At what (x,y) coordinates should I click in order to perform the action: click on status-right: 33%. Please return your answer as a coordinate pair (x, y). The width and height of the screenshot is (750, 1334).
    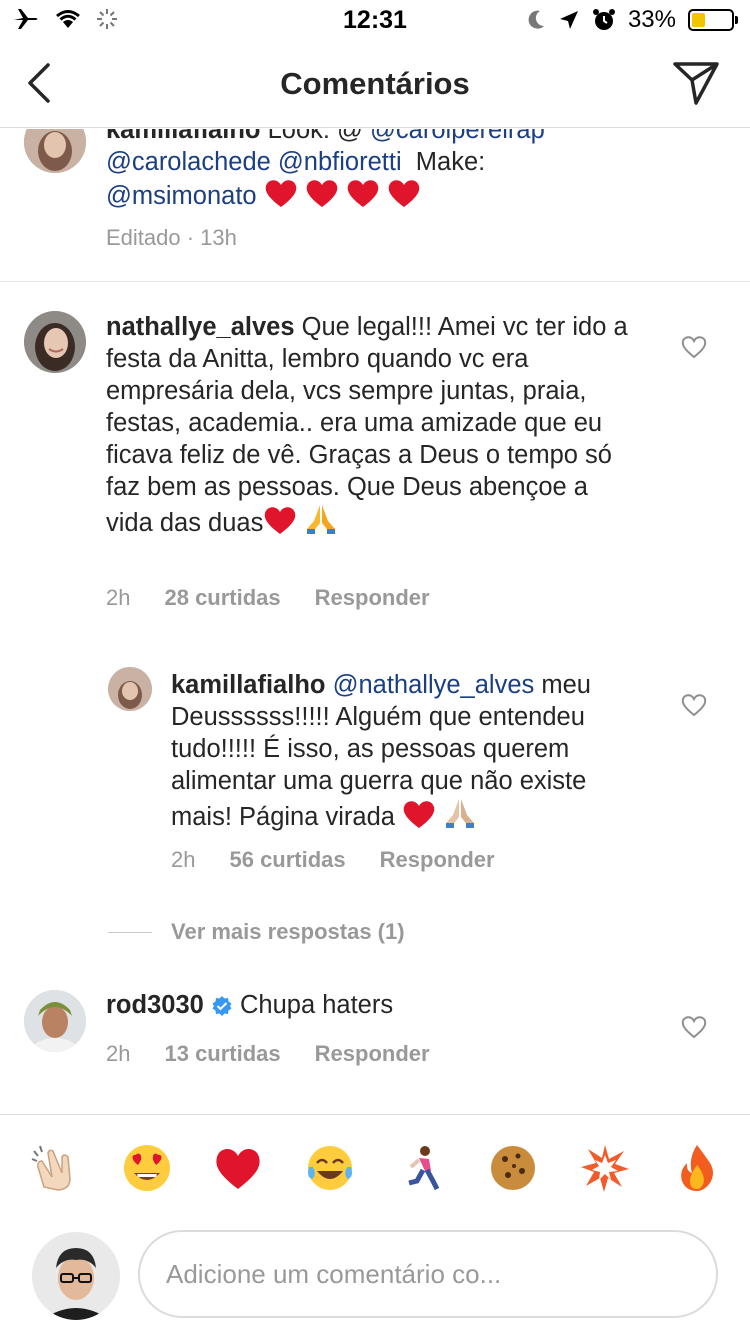
    Looking at the image, I should click on (632, 20).